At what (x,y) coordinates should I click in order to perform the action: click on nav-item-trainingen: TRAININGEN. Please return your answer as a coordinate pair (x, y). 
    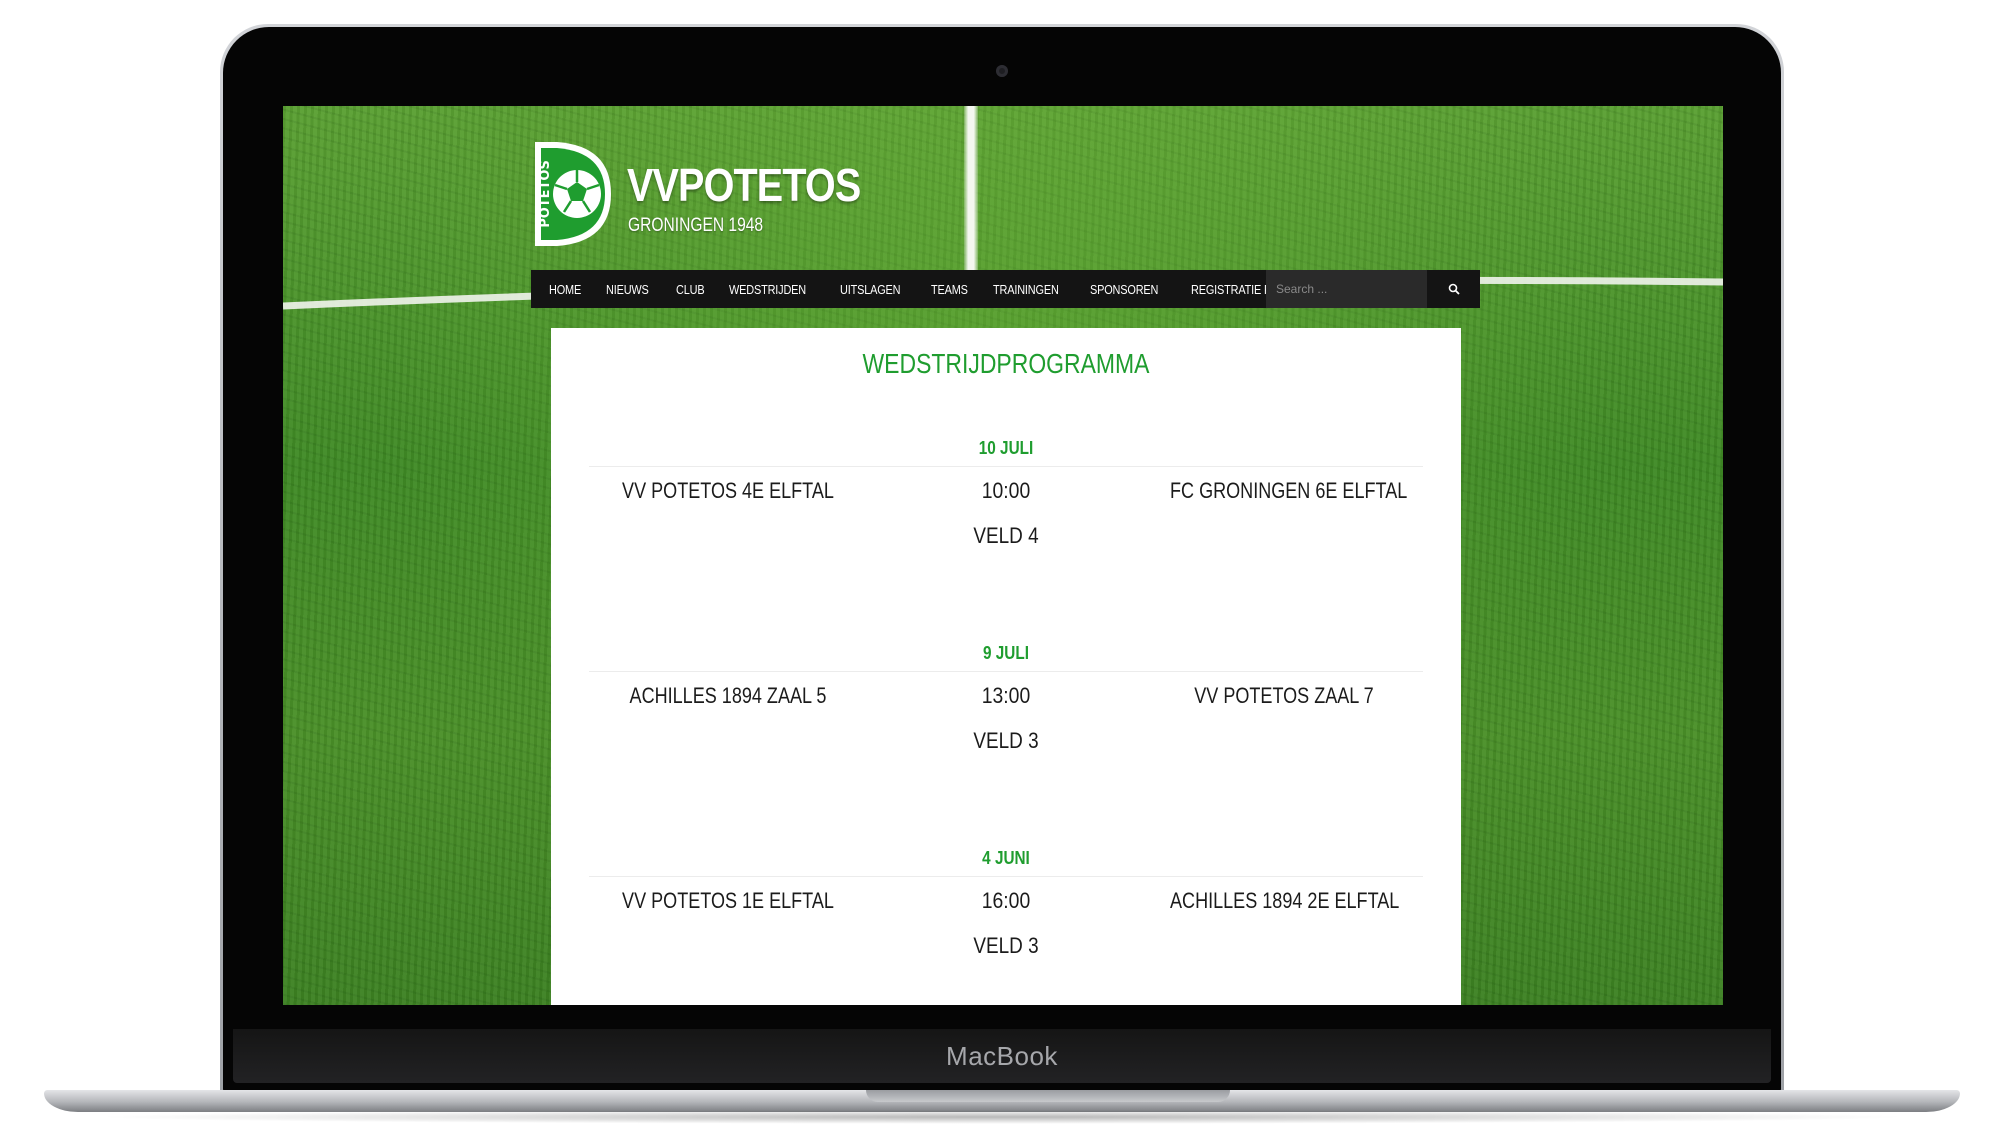
    Looking at the image, I should click on (1026, 289).